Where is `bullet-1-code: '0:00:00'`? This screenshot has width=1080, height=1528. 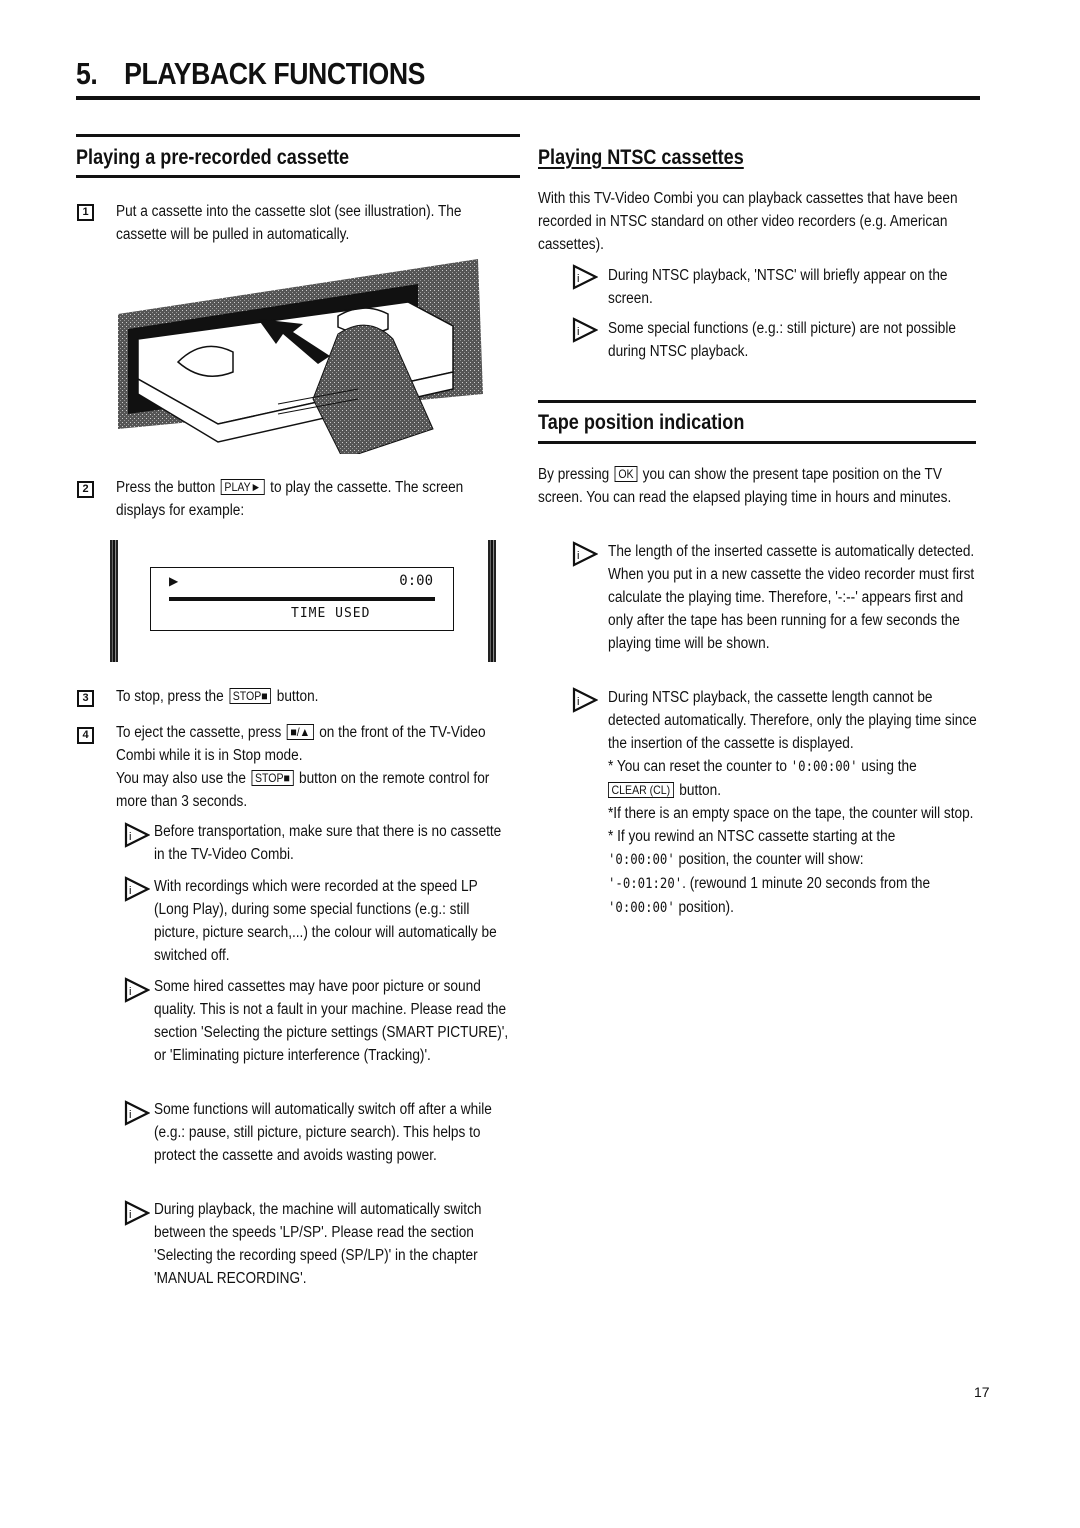
bullet-1-code: '0:00:00' is located at coordinates (824, 767).